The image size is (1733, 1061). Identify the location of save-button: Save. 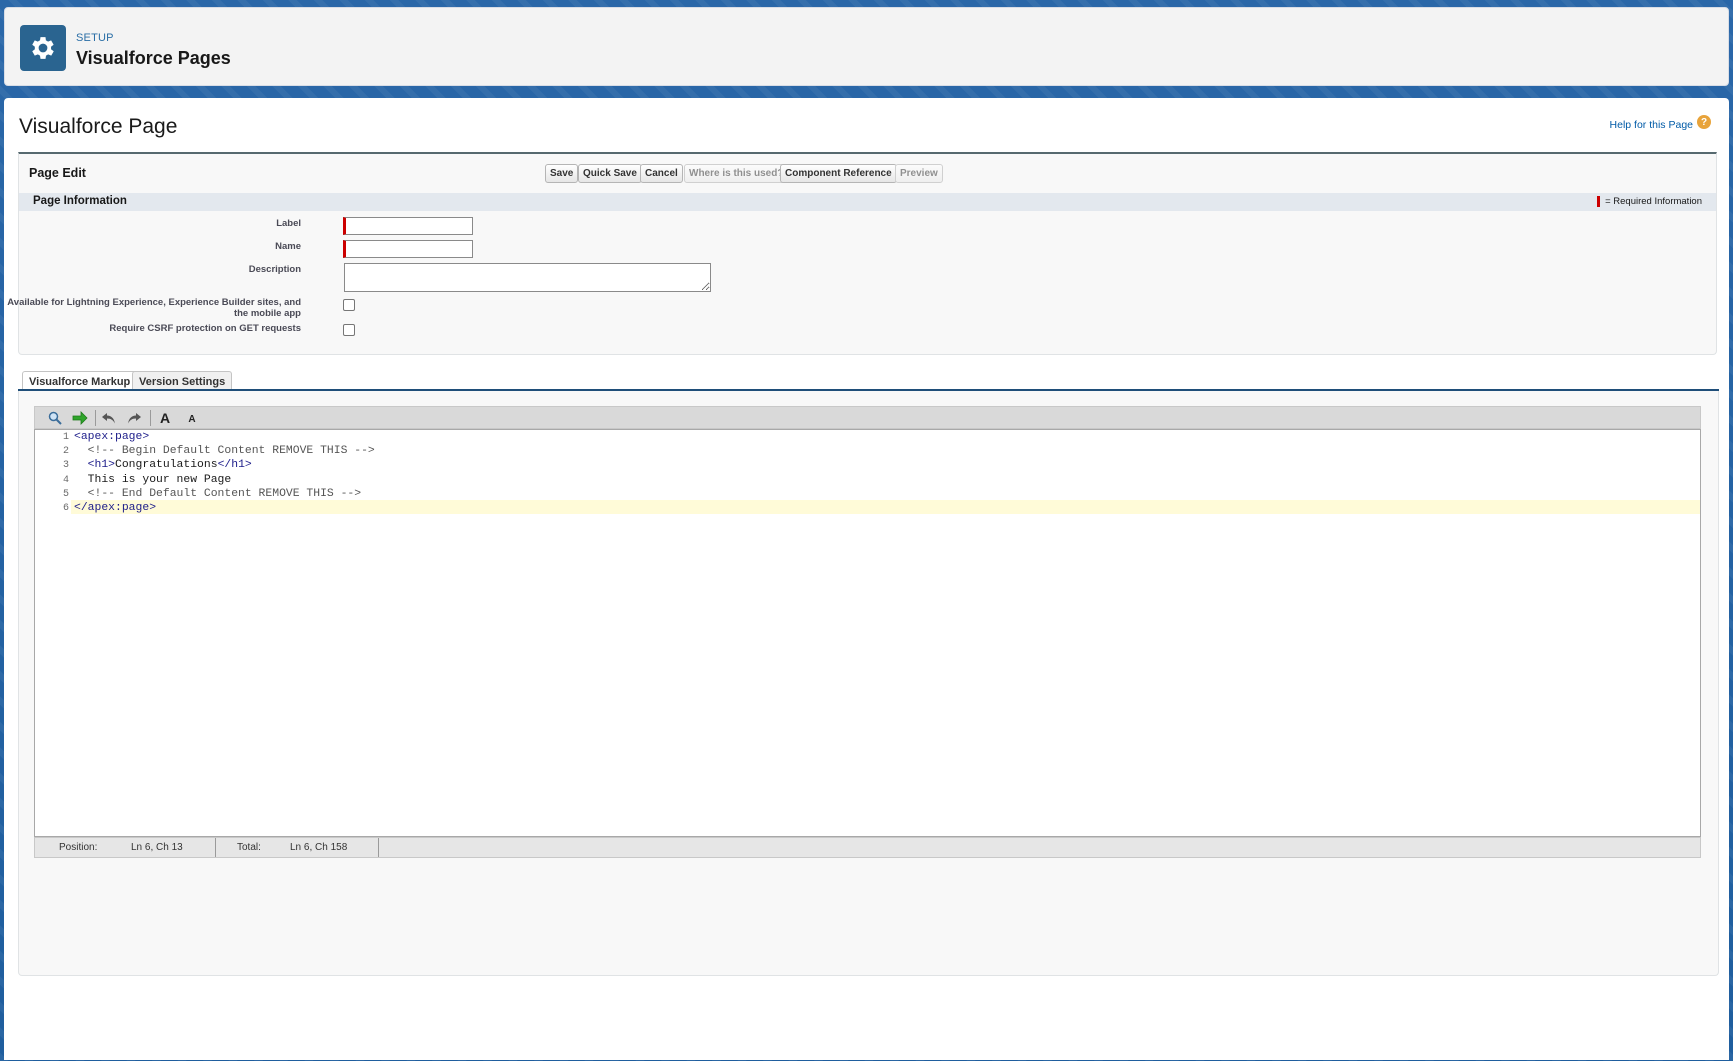
(562, 173).